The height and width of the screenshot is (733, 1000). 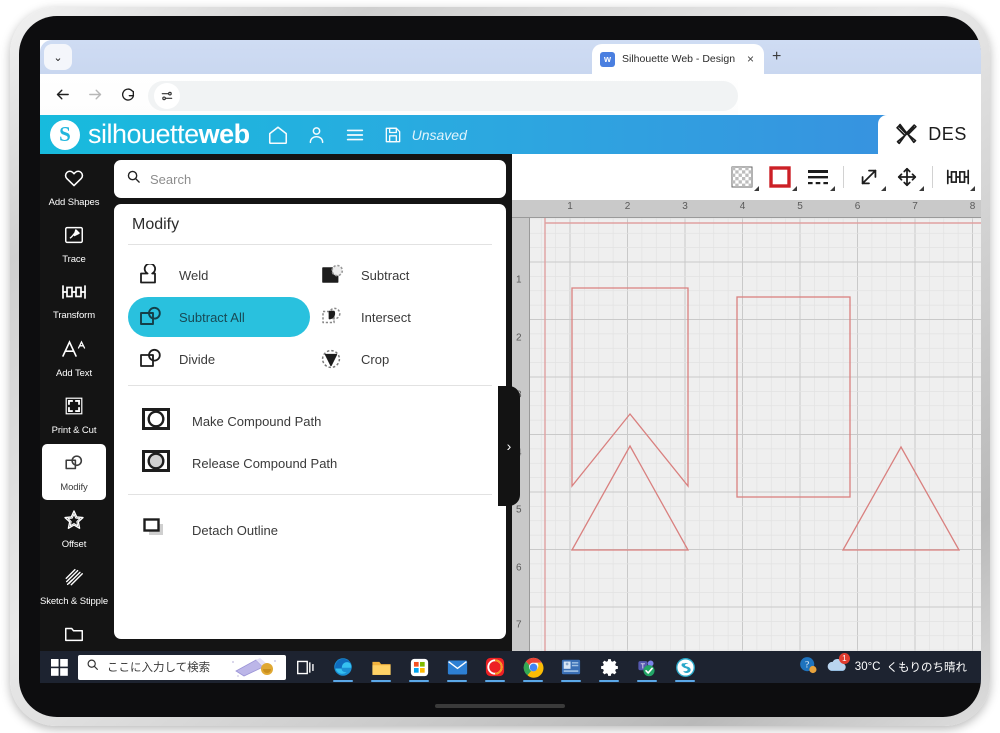 What do you see at coordinates (74, 259) in the screenshot?
I see `sidebar-item-label: Trace` at bounding box center [74, 259].